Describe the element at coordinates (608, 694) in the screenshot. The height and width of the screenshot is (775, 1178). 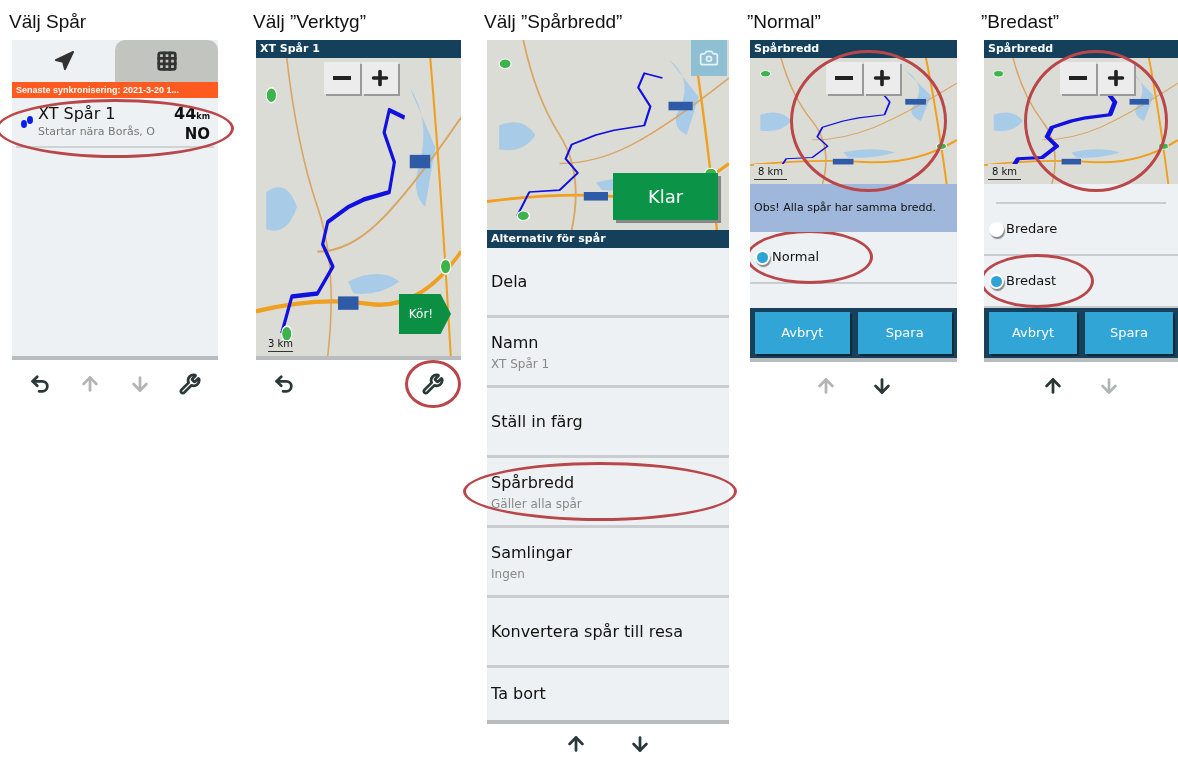
I see `option-item: Ta bort` at that location.